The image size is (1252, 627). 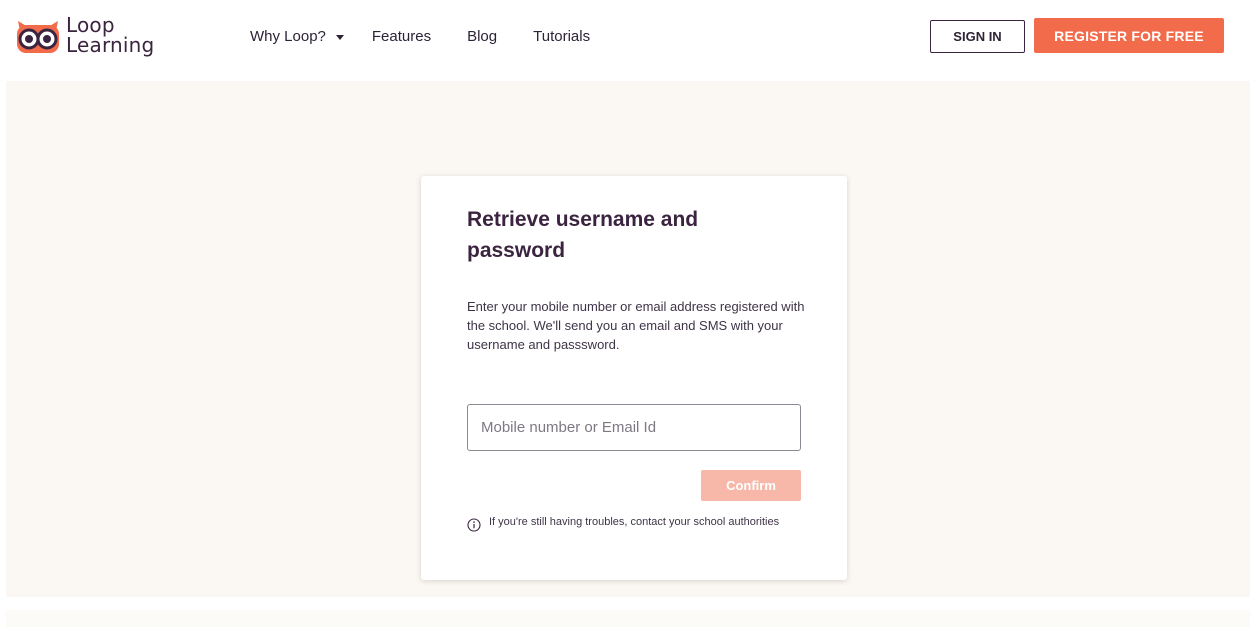 What do you see at coordinates (339, 37) in the screenshot?
I see `caret-down-icon` at bounding box center [339, 37].